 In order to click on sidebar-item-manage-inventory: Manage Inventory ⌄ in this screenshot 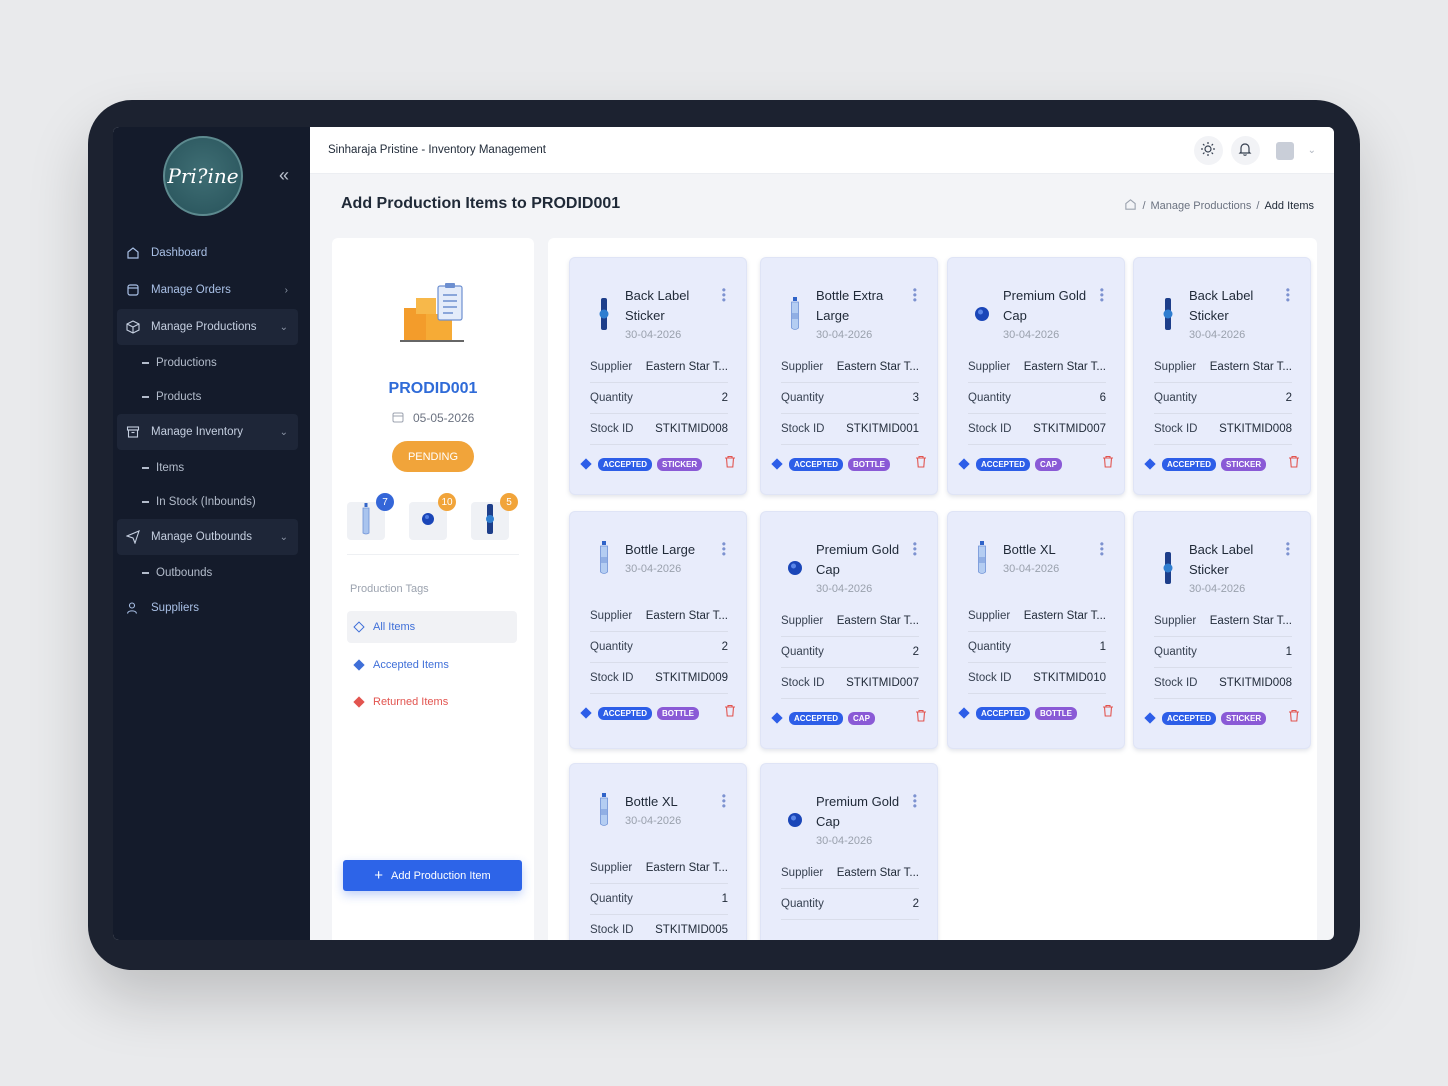, I will do `click(207, 432)`.